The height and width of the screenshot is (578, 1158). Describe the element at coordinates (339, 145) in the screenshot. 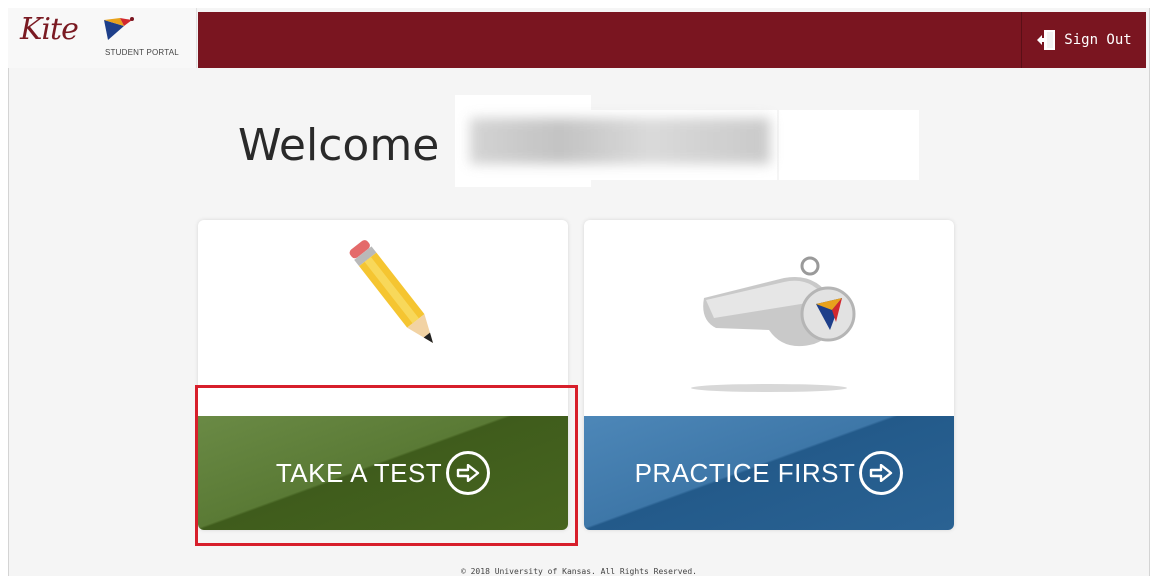

I see `welcome-heading: Welcome` at that location.